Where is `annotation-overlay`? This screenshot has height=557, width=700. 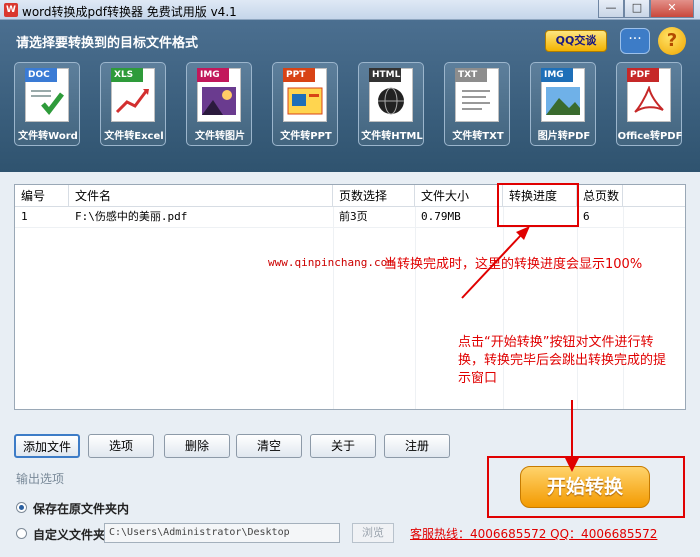 annotation-overlay is located at coordinates (520, 327).